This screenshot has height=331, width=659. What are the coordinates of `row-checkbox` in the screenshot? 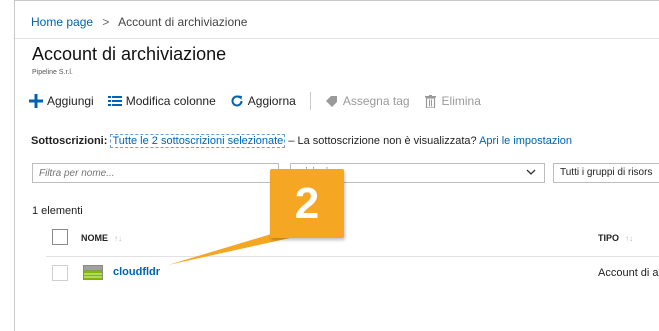 It's located at (60, 273).